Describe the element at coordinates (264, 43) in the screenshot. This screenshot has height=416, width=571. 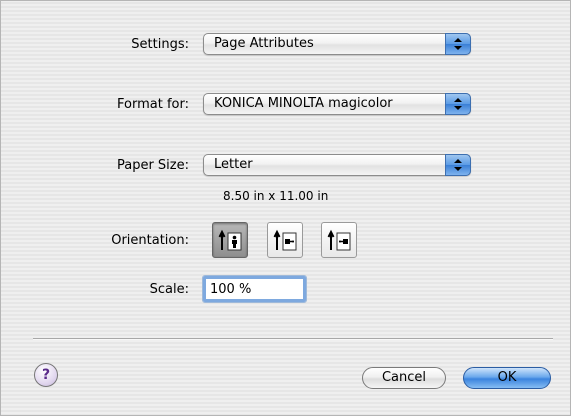
I see `settings-value: Page Attributes` at that location.